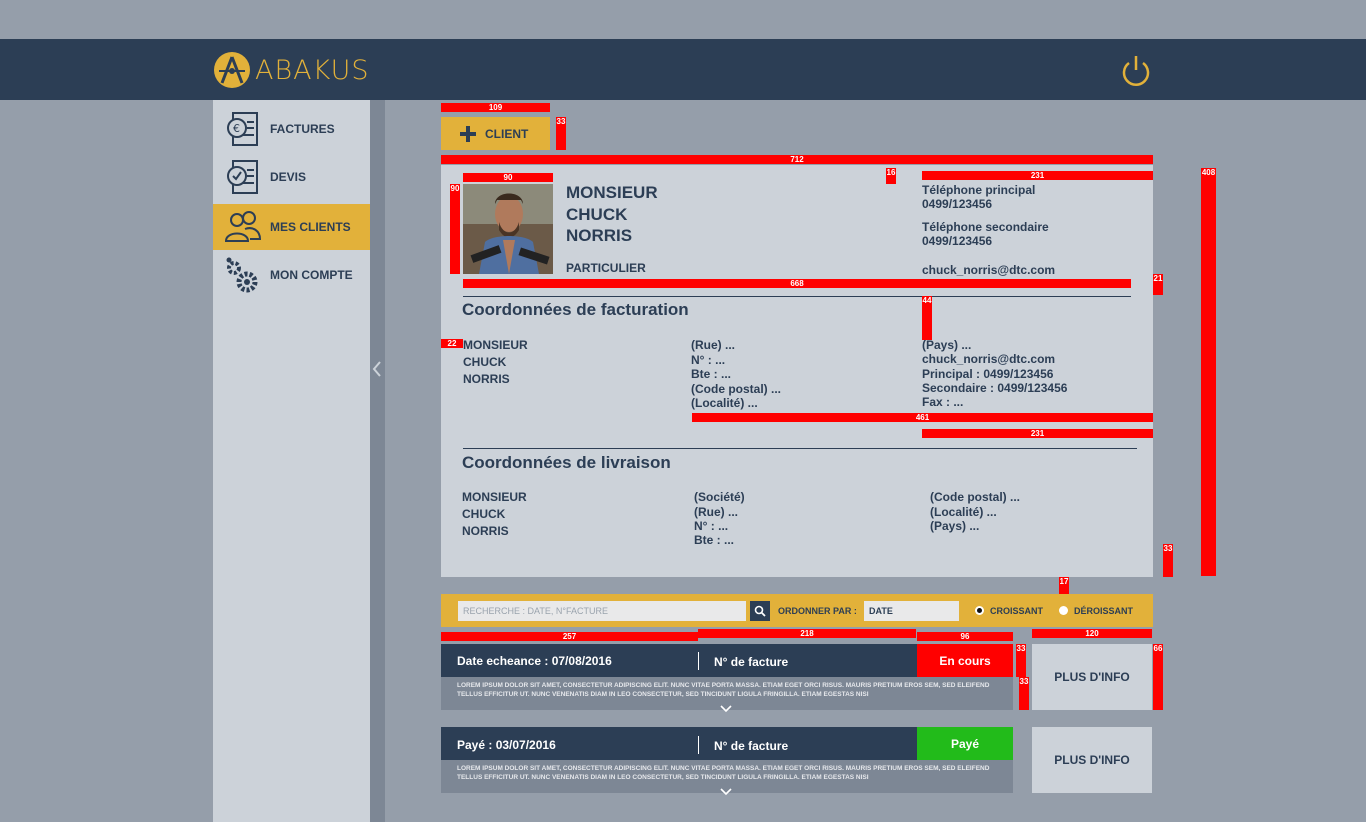  What do you see at coordinates (486, 379) in the screenshot?
I see `billing-name-line: NORRIS` at bounding box center [486, 379].